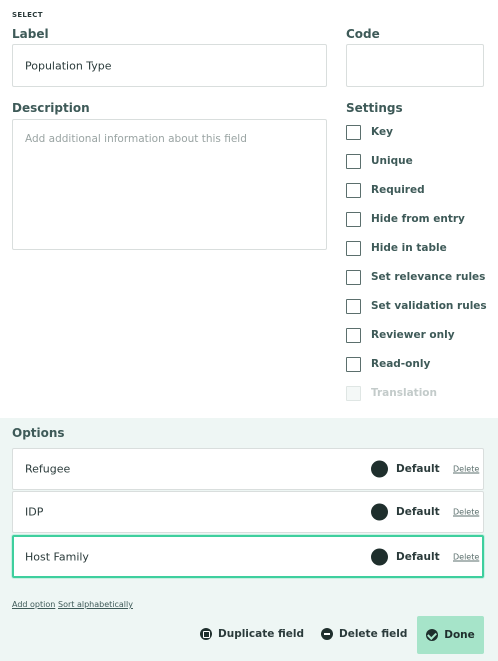 The width and height of the screenshot is (498, 661). What do you see at coordinates (248, 512) in the screenshot?
I see `option-row: IDP Default Delete` at bounding box center [248, 512].